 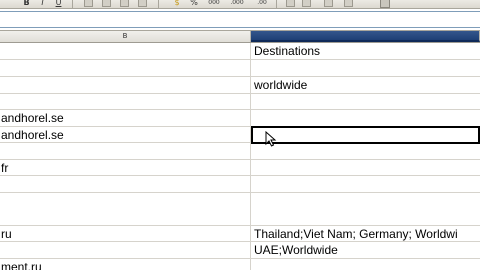 I want to click on table-row: ment.ru, so click(x=240, y=264).